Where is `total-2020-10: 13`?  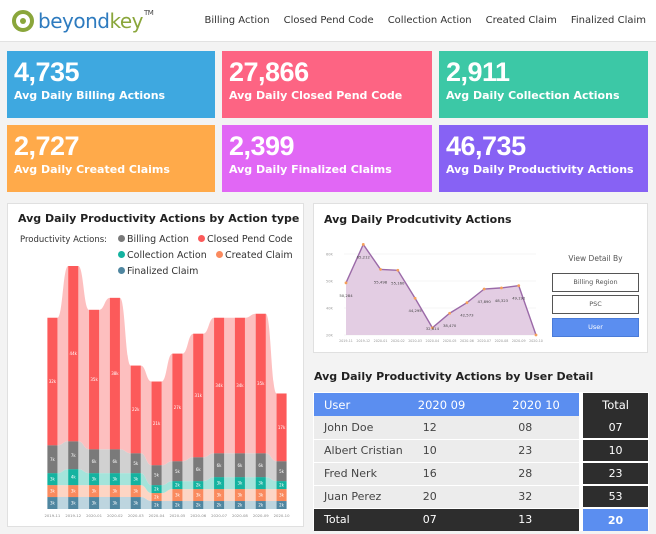 total-2020-10: 13 is located at coordinates (538, 519).